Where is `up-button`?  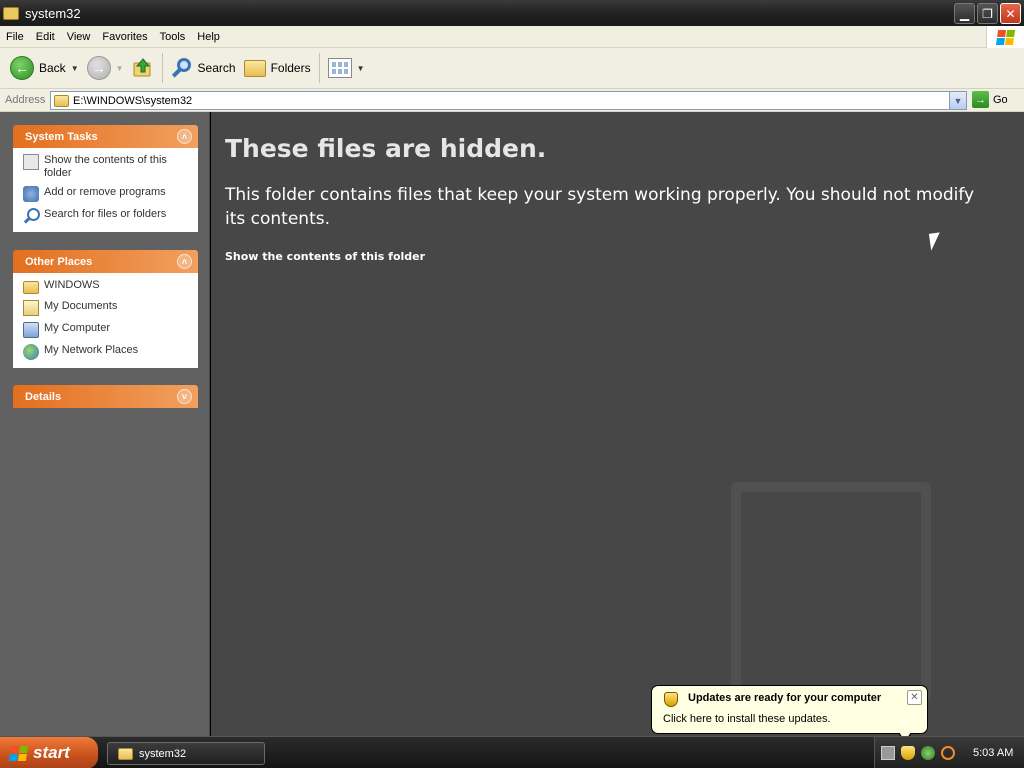 up-button is located at coordinates (143, 68).